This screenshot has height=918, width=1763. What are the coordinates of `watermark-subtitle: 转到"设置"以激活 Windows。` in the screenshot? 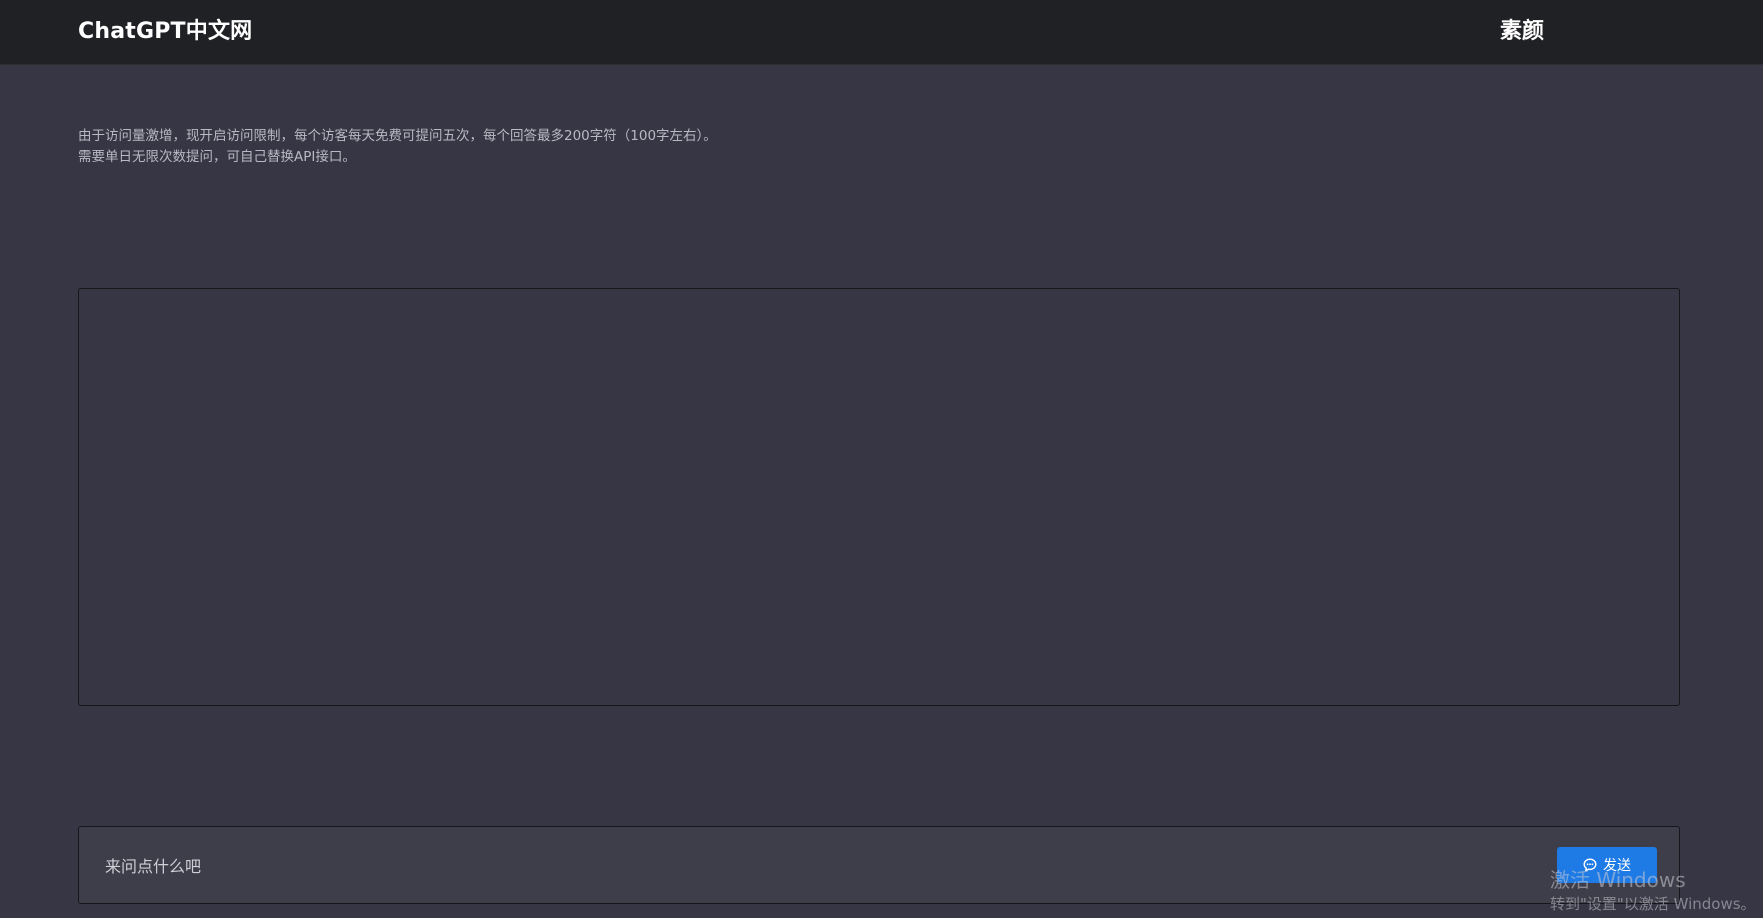 It's located at (1653, 904).